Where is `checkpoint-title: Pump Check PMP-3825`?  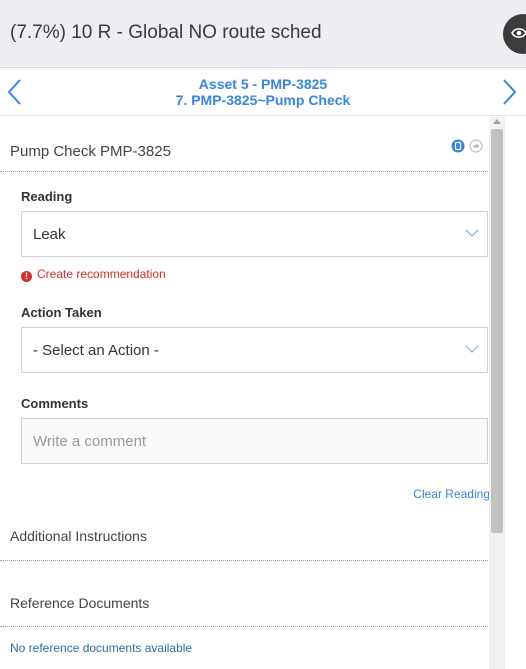 checkpoint-title: Pump Check PMP-3825 is located at coordinates (90, 151).